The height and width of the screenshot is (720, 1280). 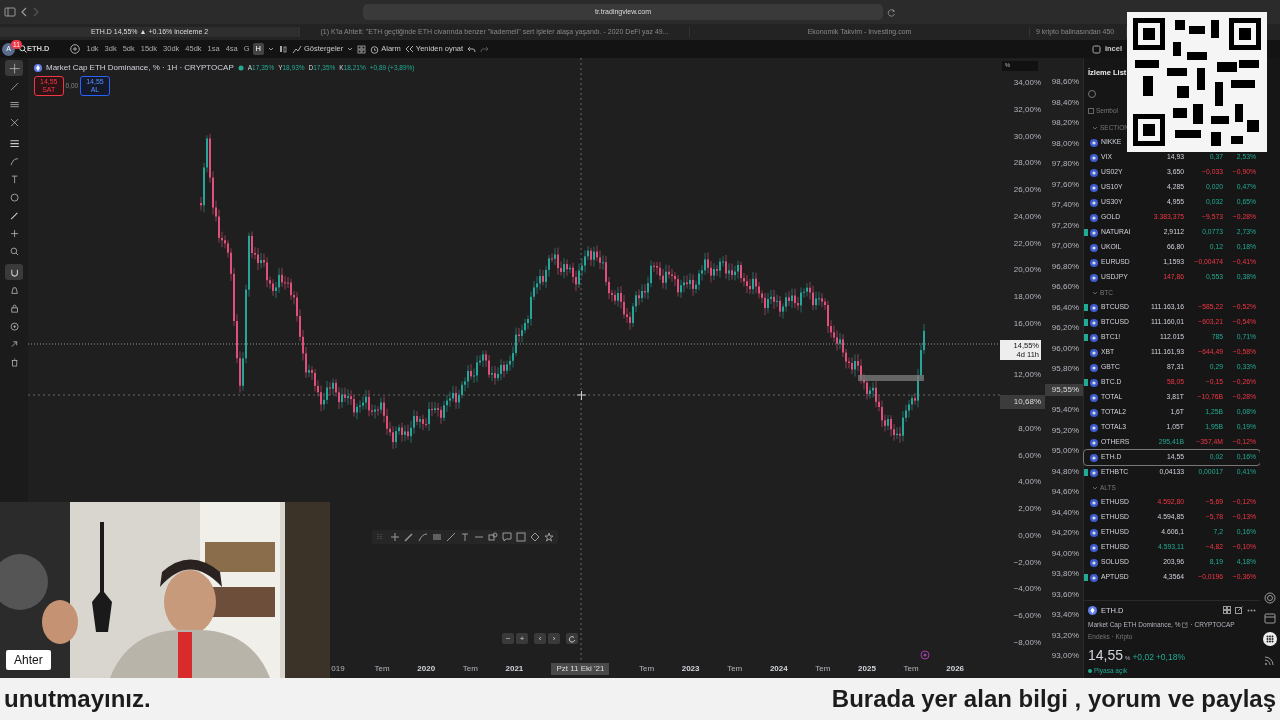 I want to click on axis-label: 93,20%, so click(x=1065, y=635).